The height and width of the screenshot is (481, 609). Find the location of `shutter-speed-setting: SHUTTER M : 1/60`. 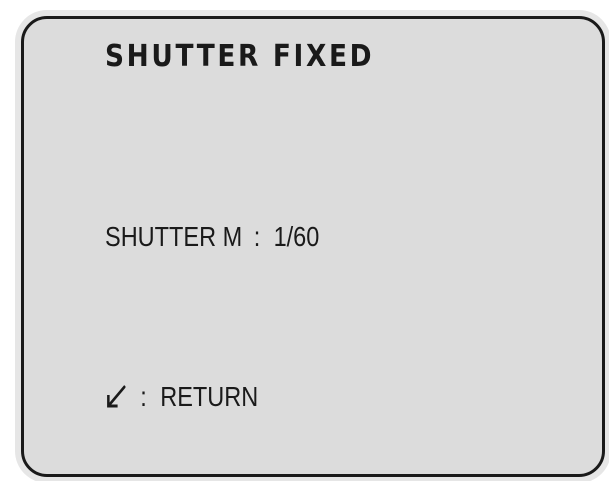

shutter-speed-setting: SHUTTER M : 1/60 is located at coordinates (212, 237).